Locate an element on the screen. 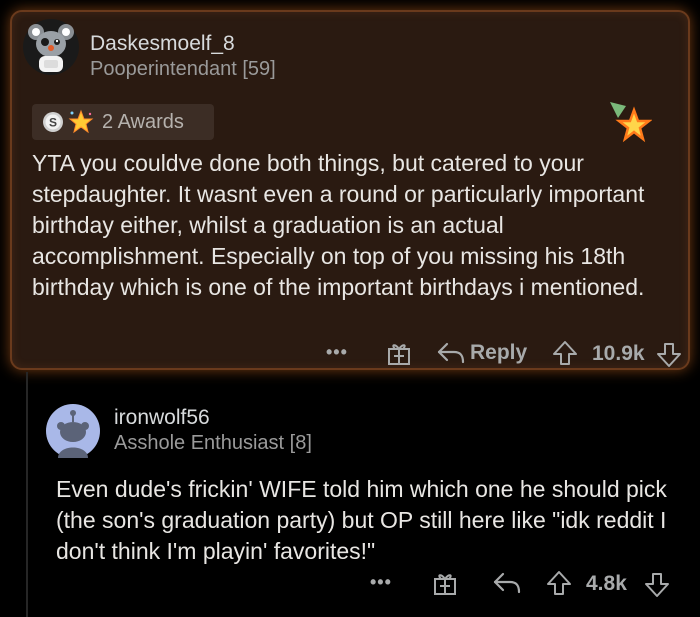 This screenshot has width=700, height=617. awards-count: 2 Awards is located at coordinates (143, 121).